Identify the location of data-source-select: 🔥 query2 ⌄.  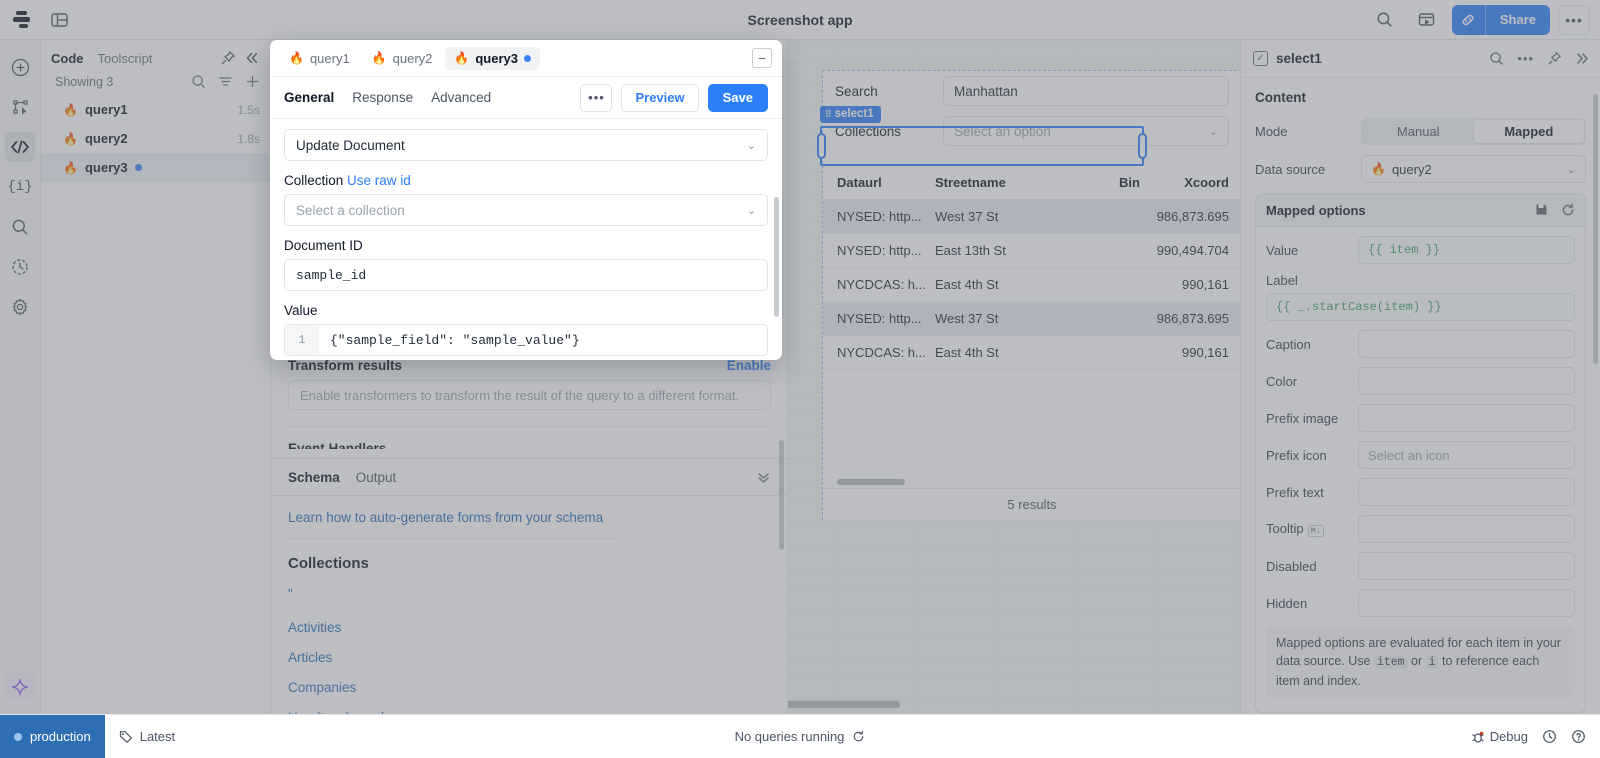
(1473, 169).